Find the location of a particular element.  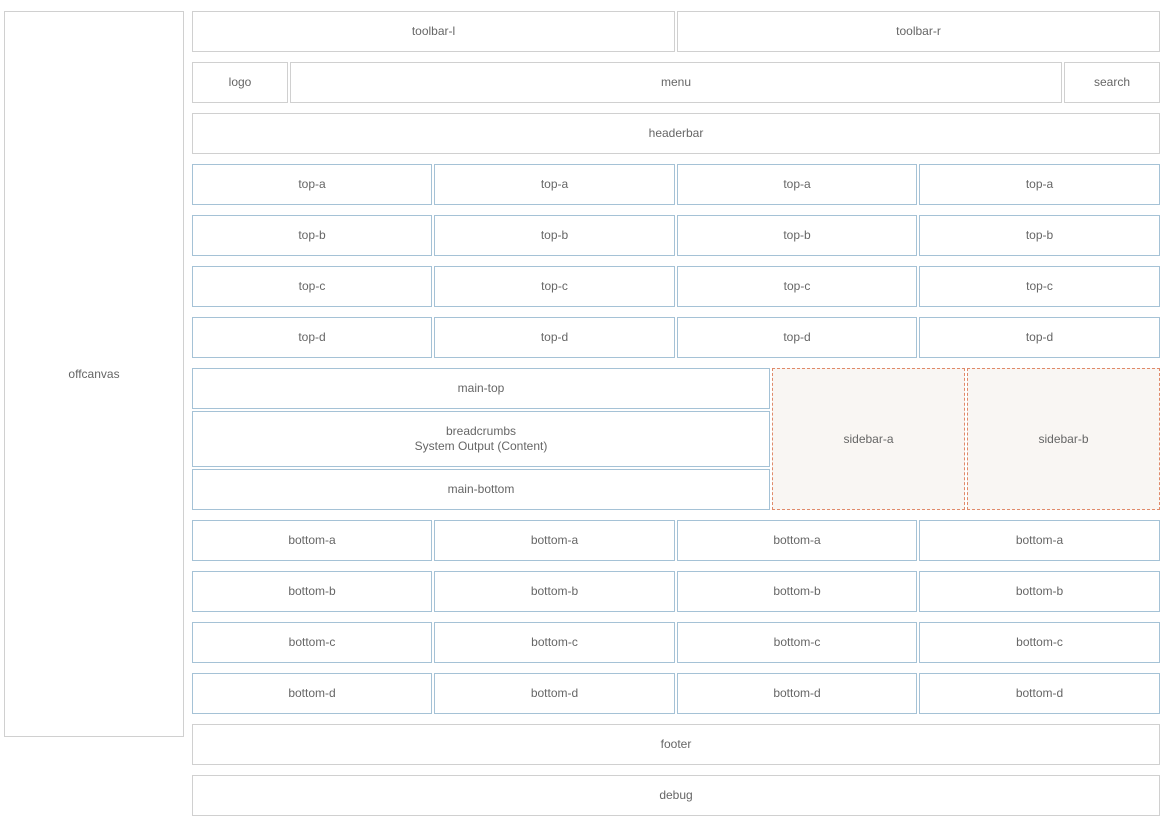

bottom-c-1: bottom-c is located at coordinates (312, 642).